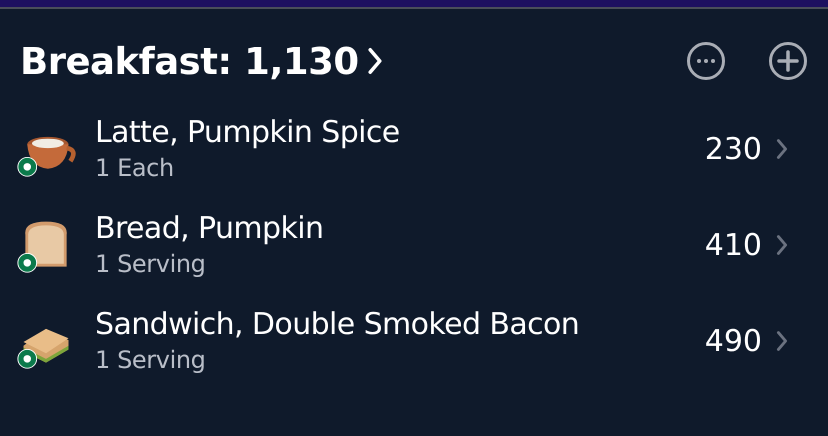 This screenshot has height=436, width=828. I want to click on add-icon, so click(788, 61).